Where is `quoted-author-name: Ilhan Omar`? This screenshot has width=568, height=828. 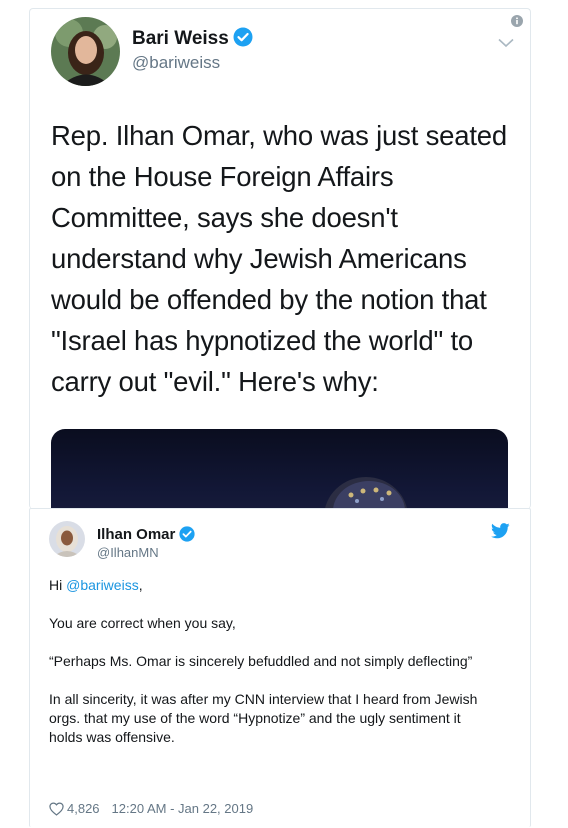
quoted-author-name: Ilhan Omar is located at coordinates (146, 536).